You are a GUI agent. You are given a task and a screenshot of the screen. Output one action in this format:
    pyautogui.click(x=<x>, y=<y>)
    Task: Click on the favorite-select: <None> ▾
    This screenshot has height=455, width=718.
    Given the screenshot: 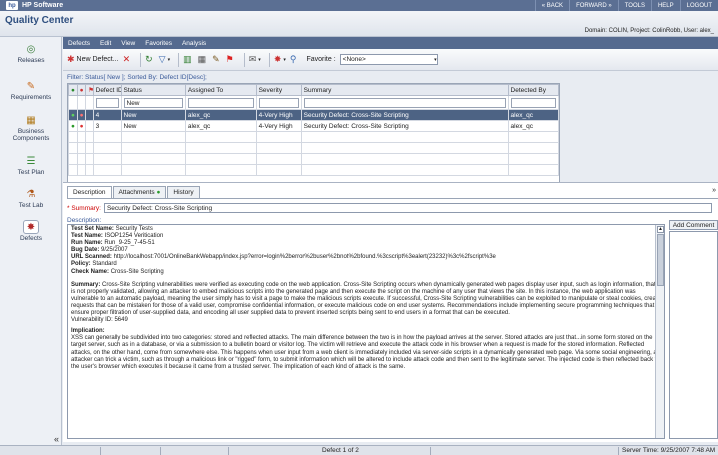 What is the action you would take?
    pyautogui.click(x=388, y=59)
    